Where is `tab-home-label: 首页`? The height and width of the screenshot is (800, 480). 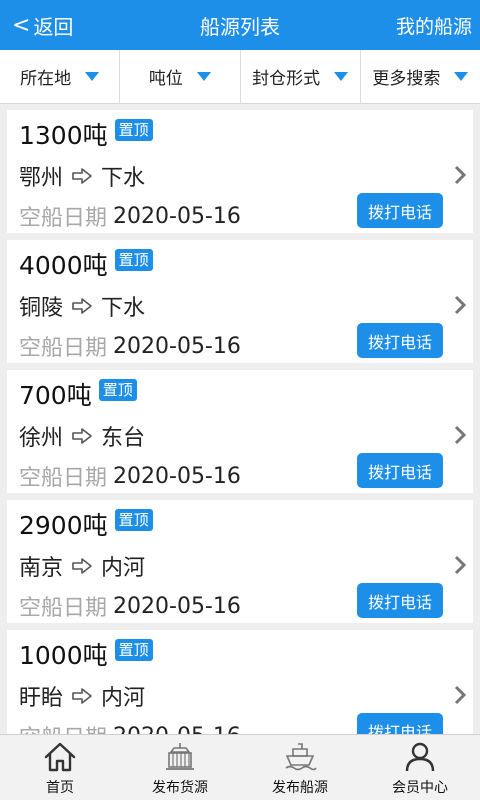
tab-home-label: 首页 is located at coordinates (60, 788).